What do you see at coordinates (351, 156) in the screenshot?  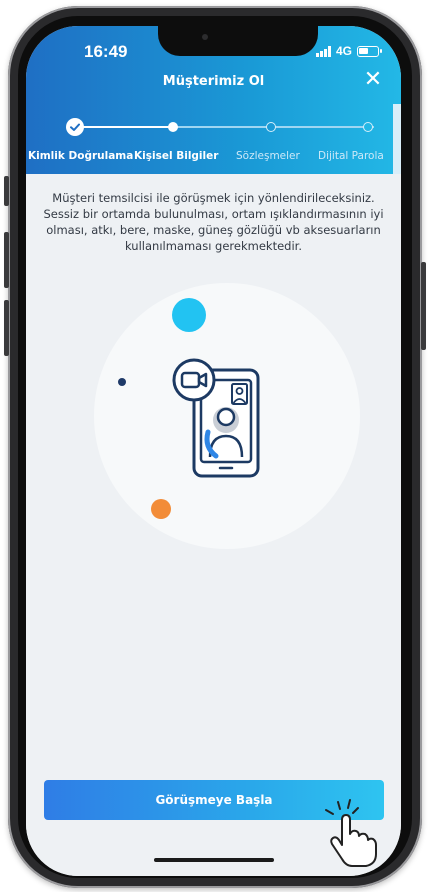 I see `step-label-dijital-parola: Dijital Parola` at bounding box center [351, 156].